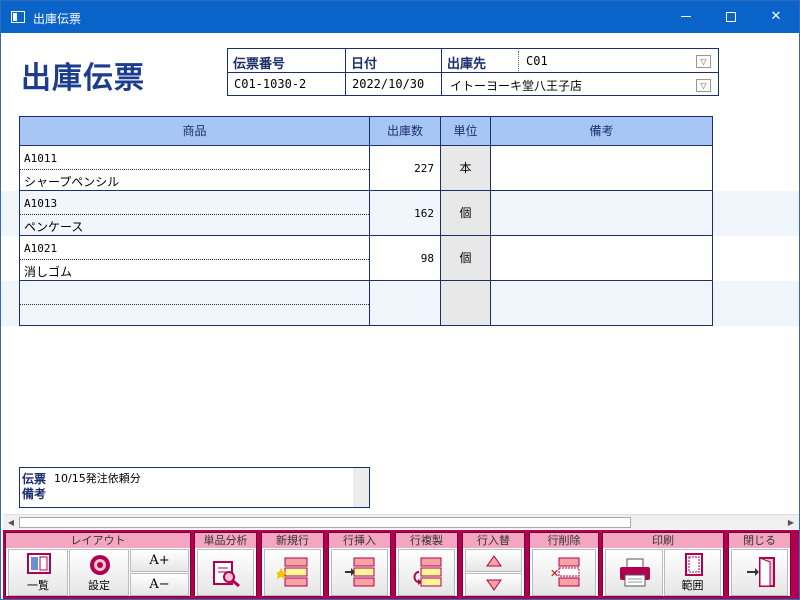 The image size is (800, 600). I want to click on memo-scrollbar, so click(361, 487).